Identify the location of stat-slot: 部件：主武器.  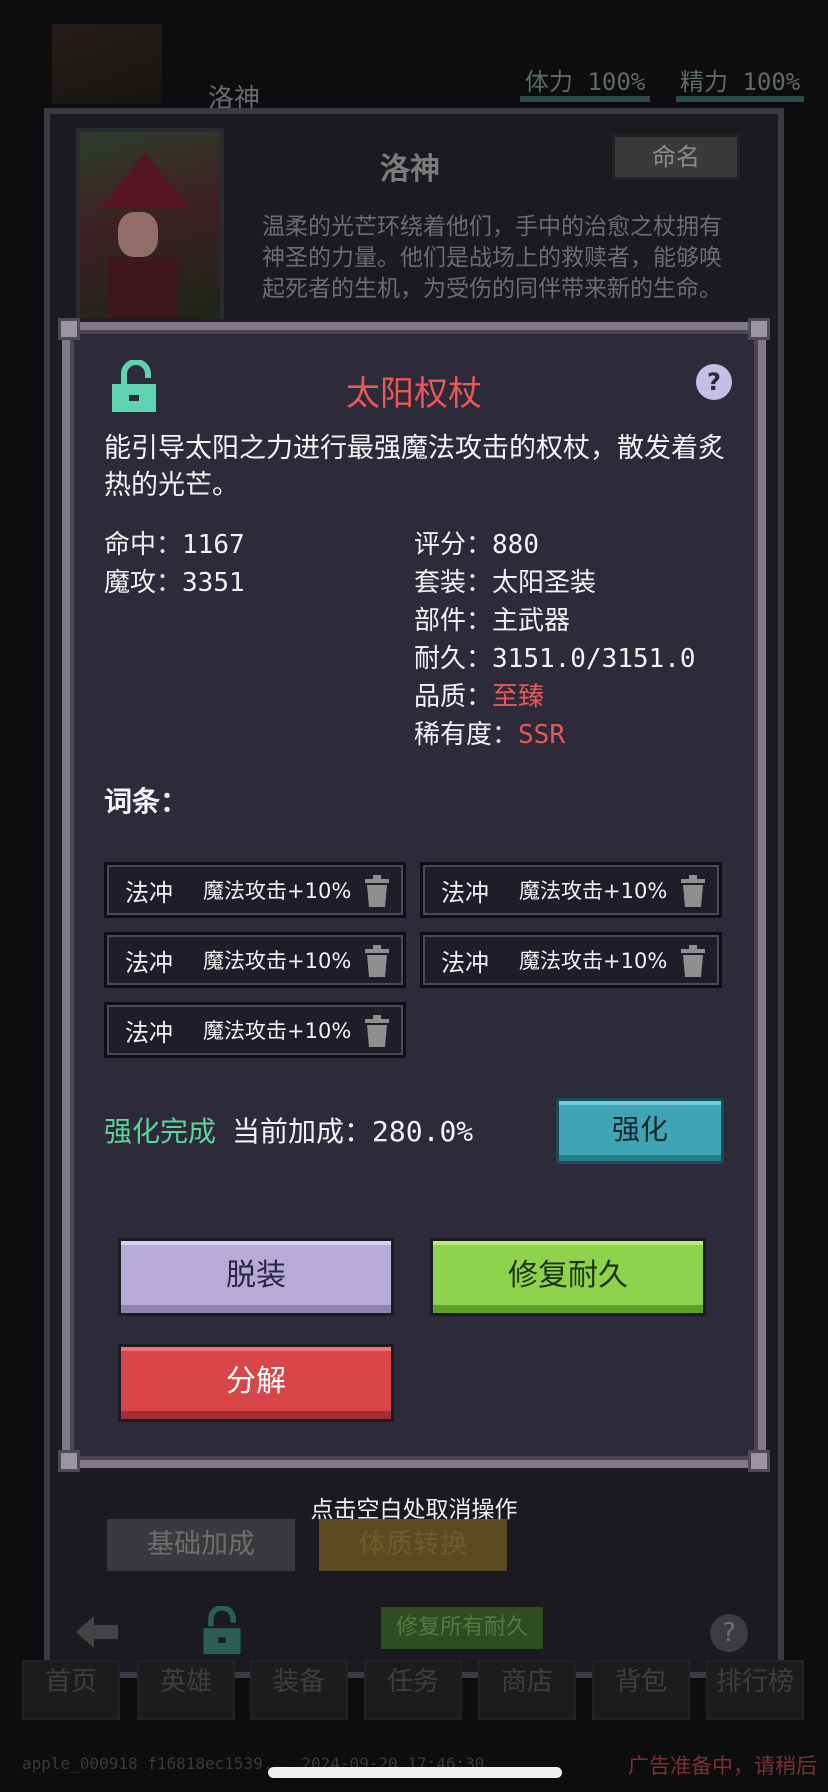
(492, 621).